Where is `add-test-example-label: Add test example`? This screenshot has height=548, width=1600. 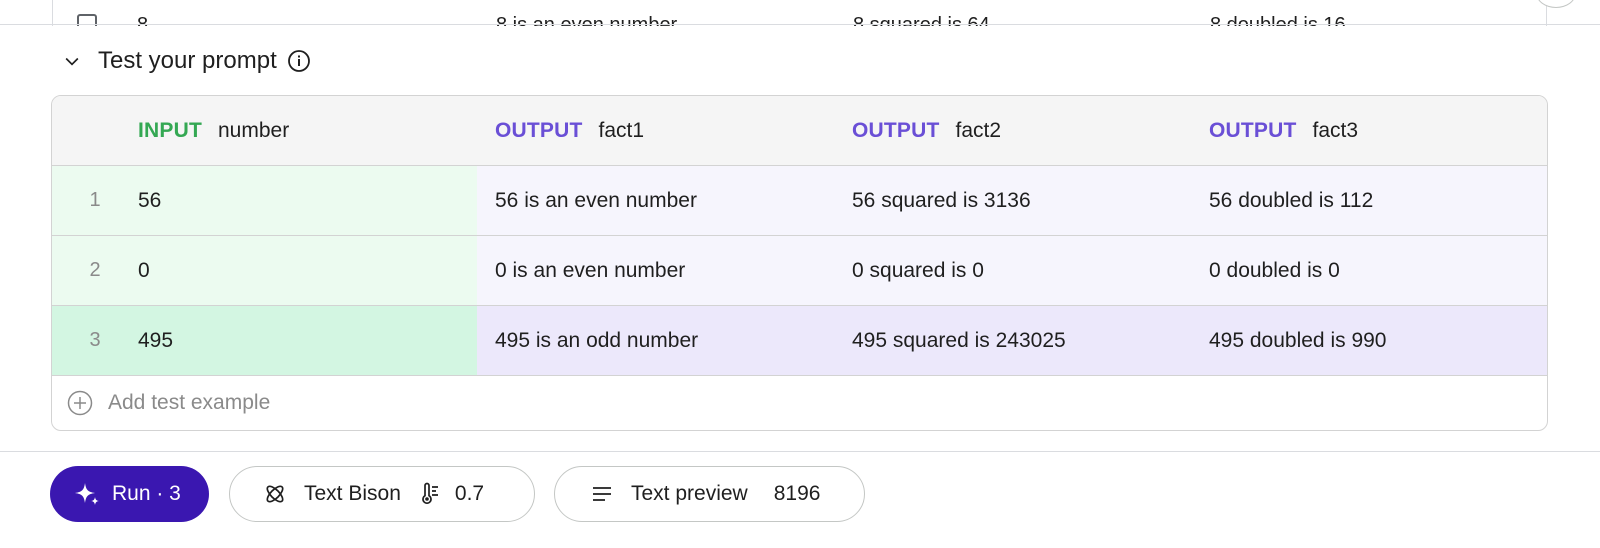 add-test-example-label: Add test example is located at coordinates (189, 402).